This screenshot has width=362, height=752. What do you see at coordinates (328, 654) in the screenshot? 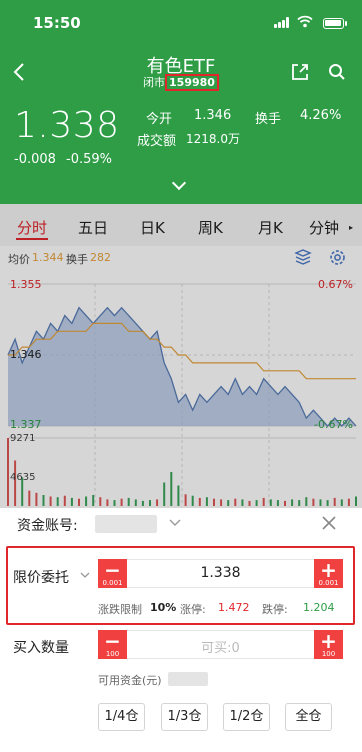
I see `qty-step-label-plus: 100` at bounding box center [328, 654].